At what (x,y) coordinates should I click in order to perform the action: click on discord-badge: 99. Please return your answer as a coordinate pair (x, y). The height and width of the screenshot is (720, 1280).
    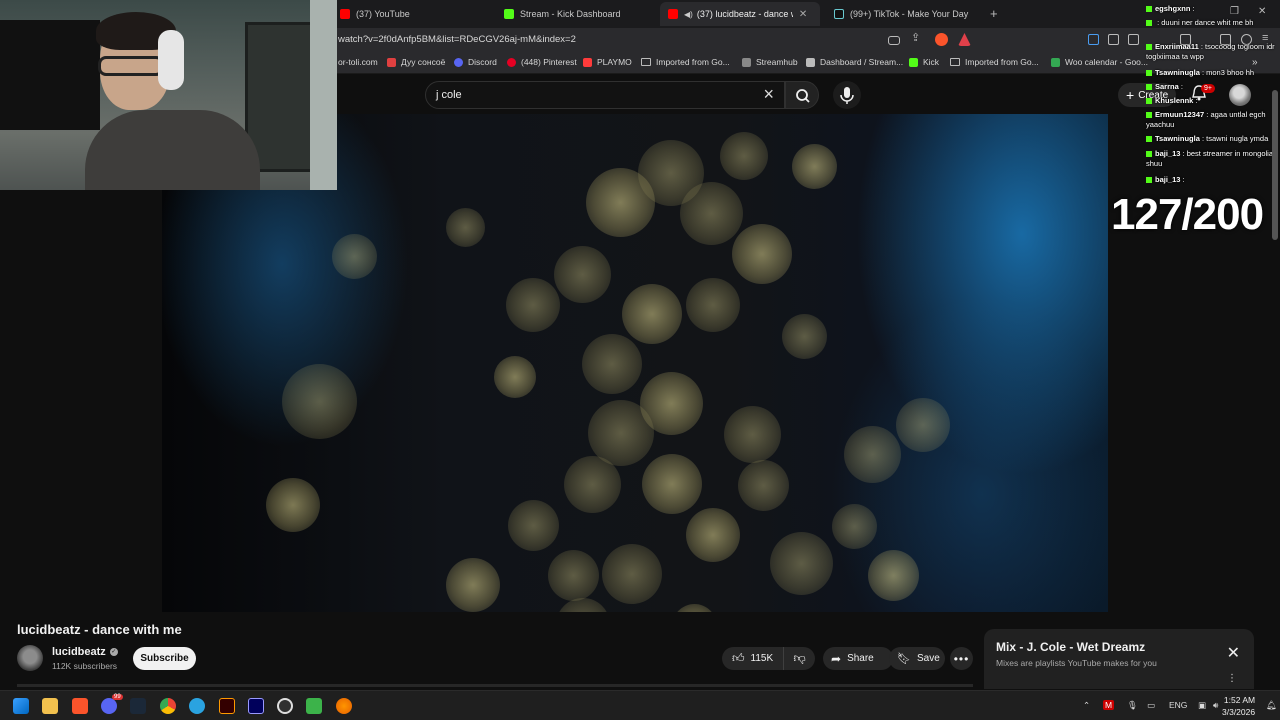
    Looking at the image, I should click on (117, 697).